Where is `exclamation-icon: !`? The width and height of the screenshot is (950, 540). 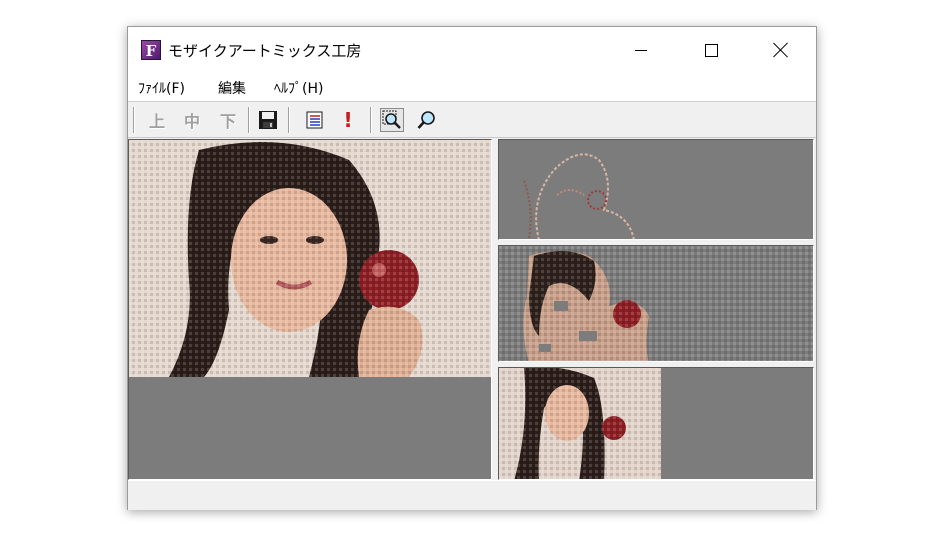 exclamation-icon: ! is located at coordinates (348, 120).